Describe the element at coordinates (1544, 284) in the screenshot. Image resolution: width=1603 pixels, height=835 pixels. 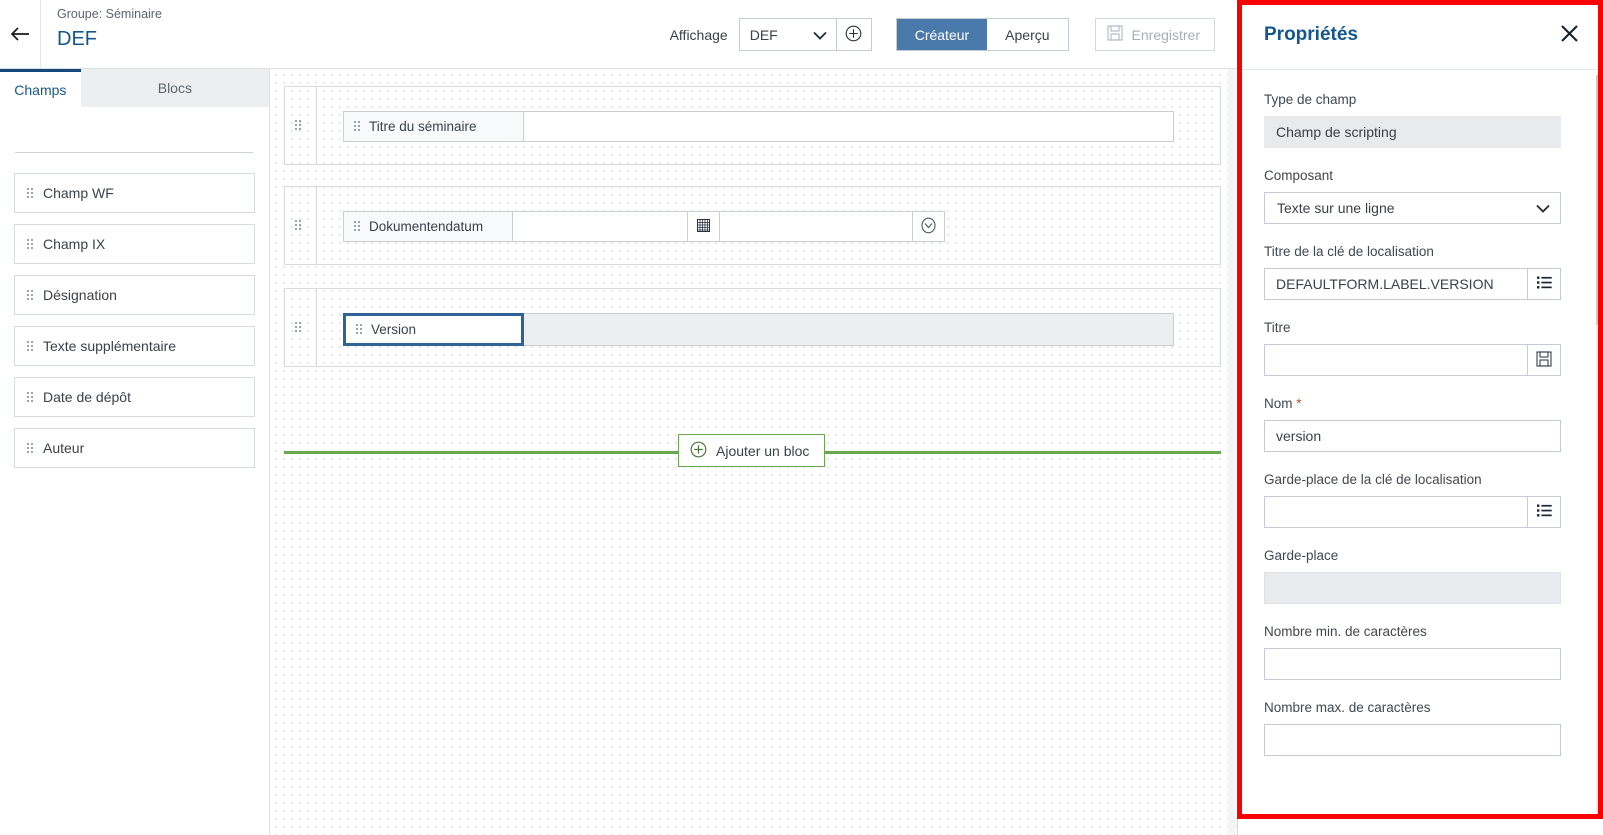
I see `prop-button-titre-cle-localisation-list` at that location.